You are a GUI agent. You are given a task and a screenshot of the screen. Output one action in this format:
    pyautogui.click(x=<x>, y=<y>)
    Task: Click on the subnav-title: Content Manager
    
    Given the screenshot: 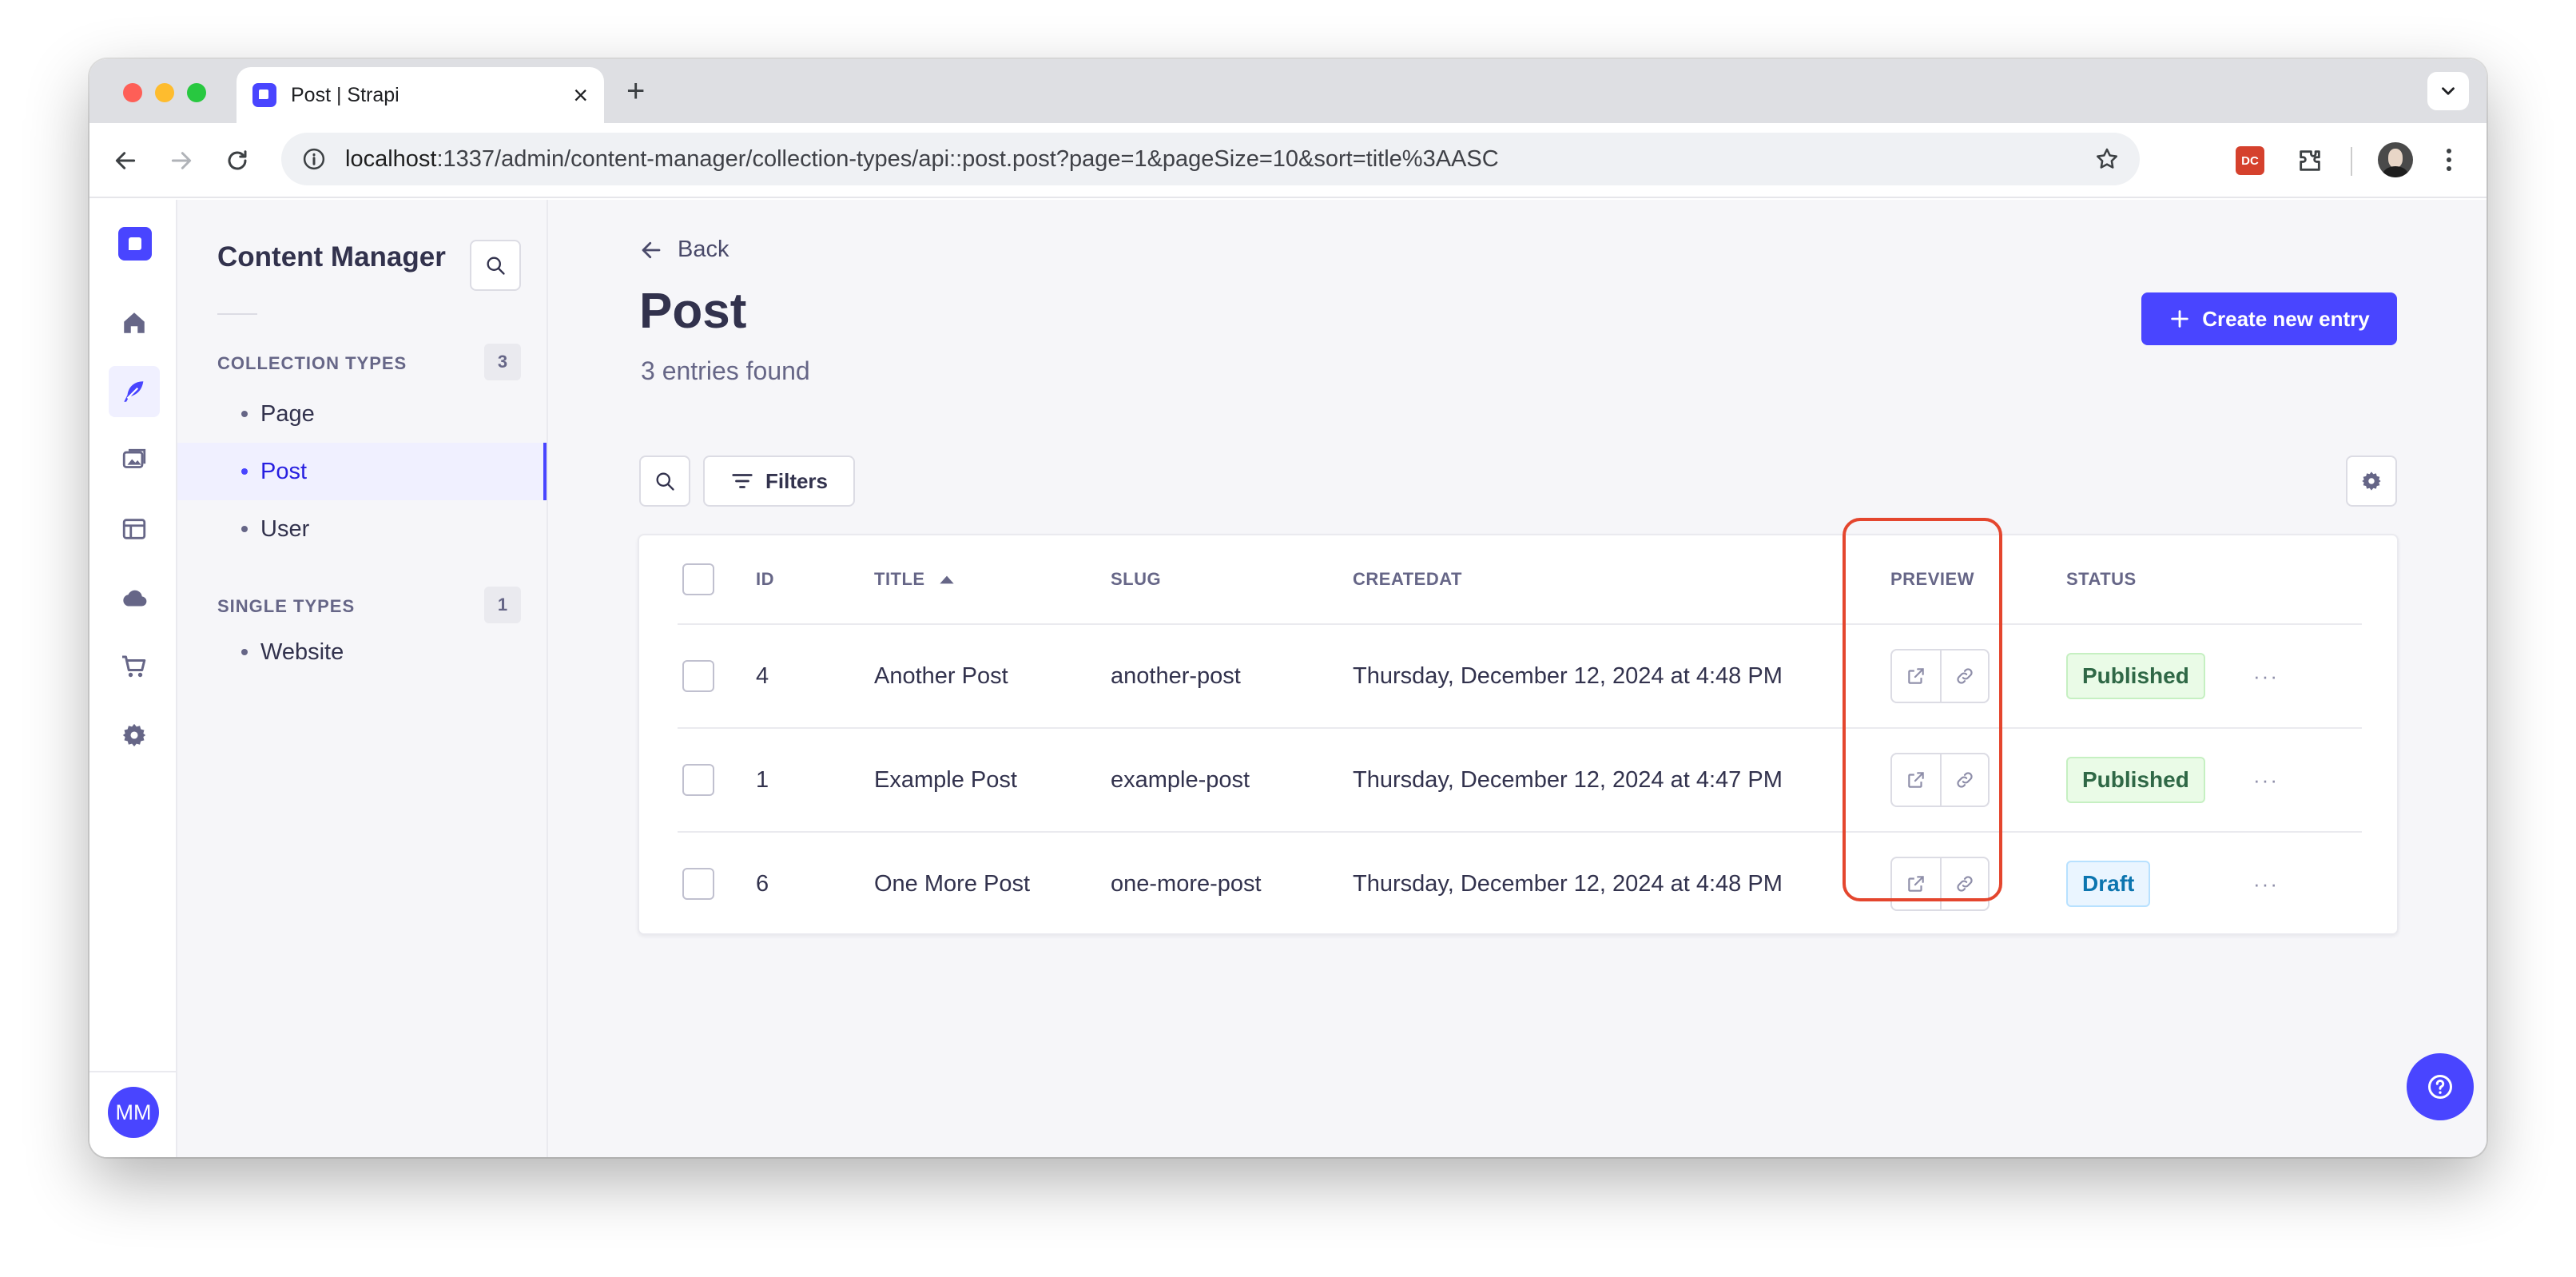 What is the action you would take?
    pyautogui.click(x=331, y=257)
    